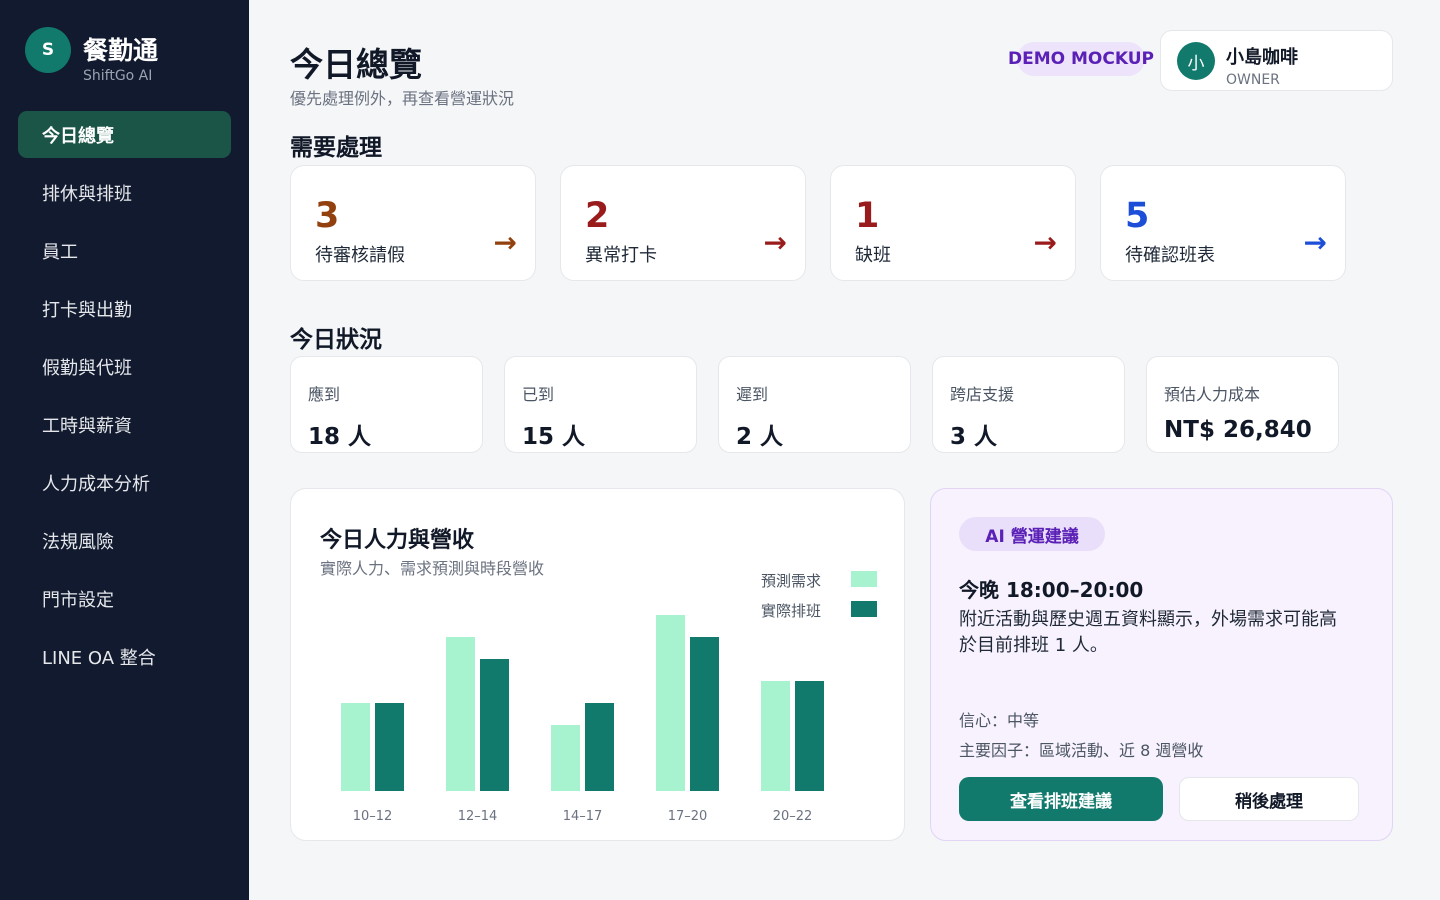  What do you see at coordinates (1253, 80) in the screenshot?
I see `user-role: OWNER` at bounding box center [1253, 80].